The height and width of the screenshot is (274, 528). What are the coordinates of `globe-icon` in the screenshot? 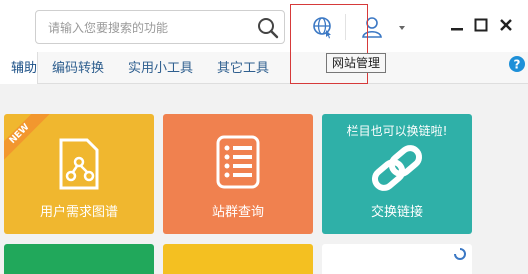 It's located at (323, 27).